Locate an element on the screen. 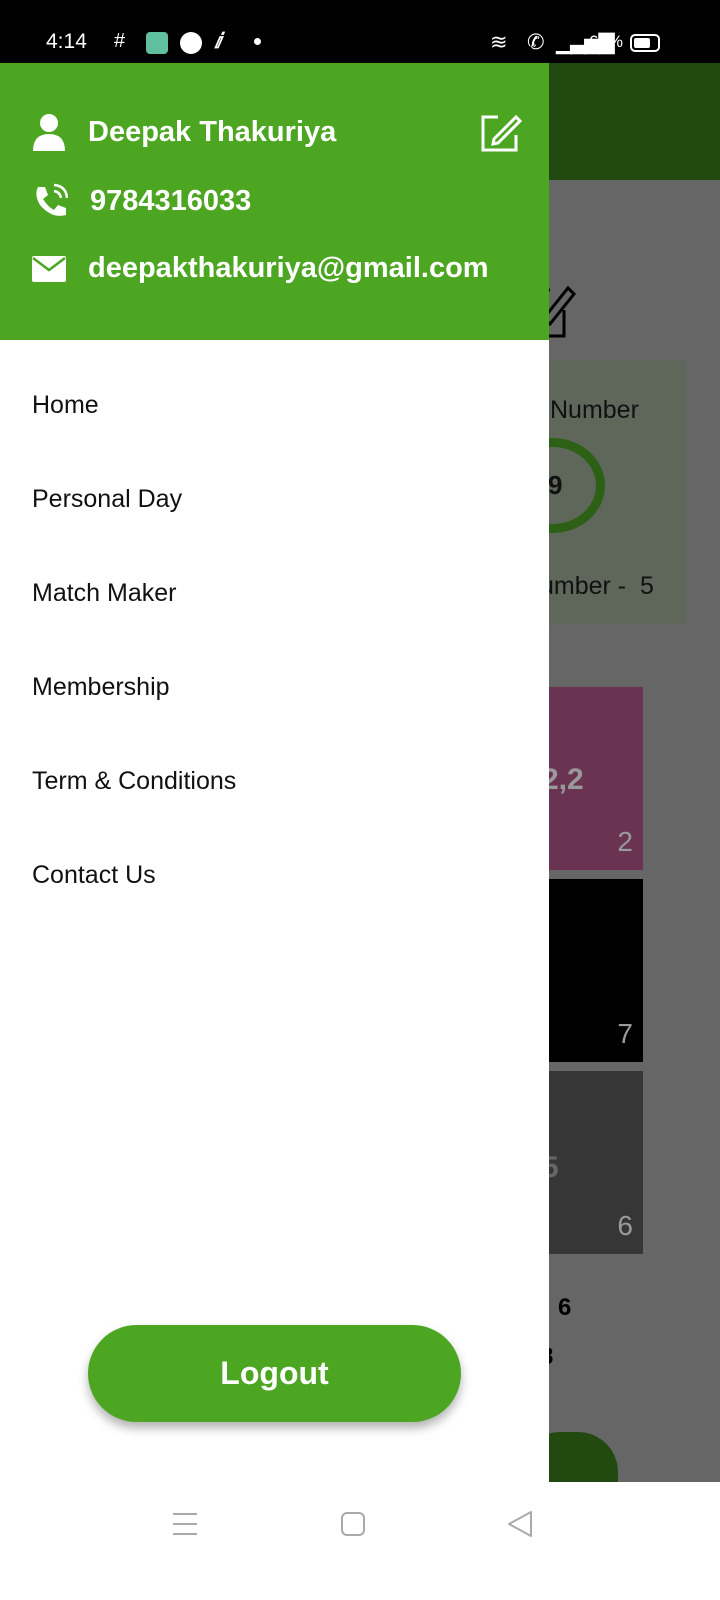 This screenshot has width=720, height=1600. card-footer: umber - 5 is located at coordinates (597, 586).